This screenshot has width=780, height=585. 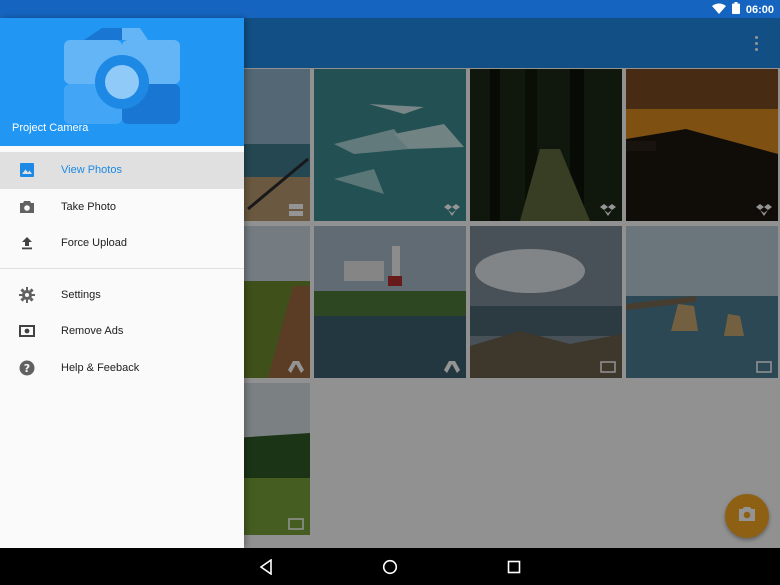 I want to click on drawer-item-force-upload: Force Upload, so click(x=122, y=243).